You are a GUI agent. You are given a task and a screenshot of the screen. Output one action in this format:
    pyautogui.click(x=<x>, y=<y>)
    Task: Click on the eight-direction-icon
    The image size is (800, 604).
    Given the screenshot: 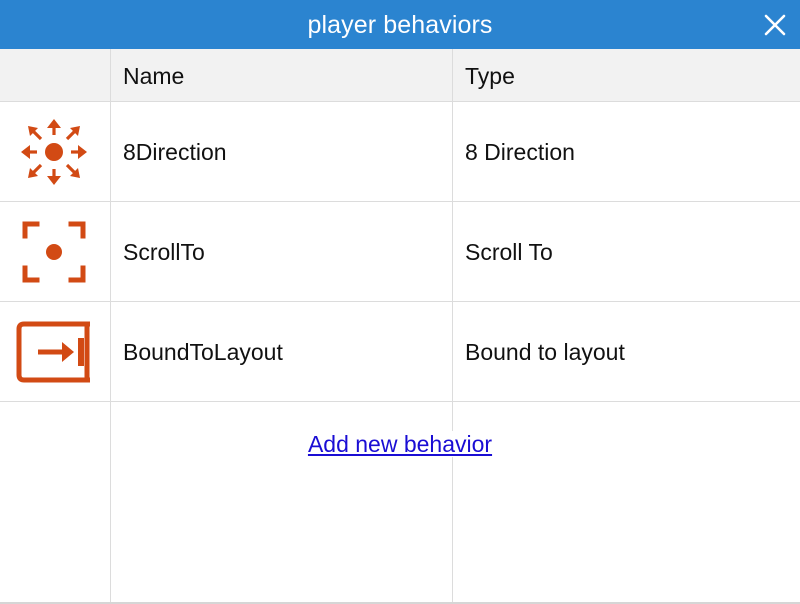 What is the action you would take?
    pyautogui.click(x=54, y=152)
    